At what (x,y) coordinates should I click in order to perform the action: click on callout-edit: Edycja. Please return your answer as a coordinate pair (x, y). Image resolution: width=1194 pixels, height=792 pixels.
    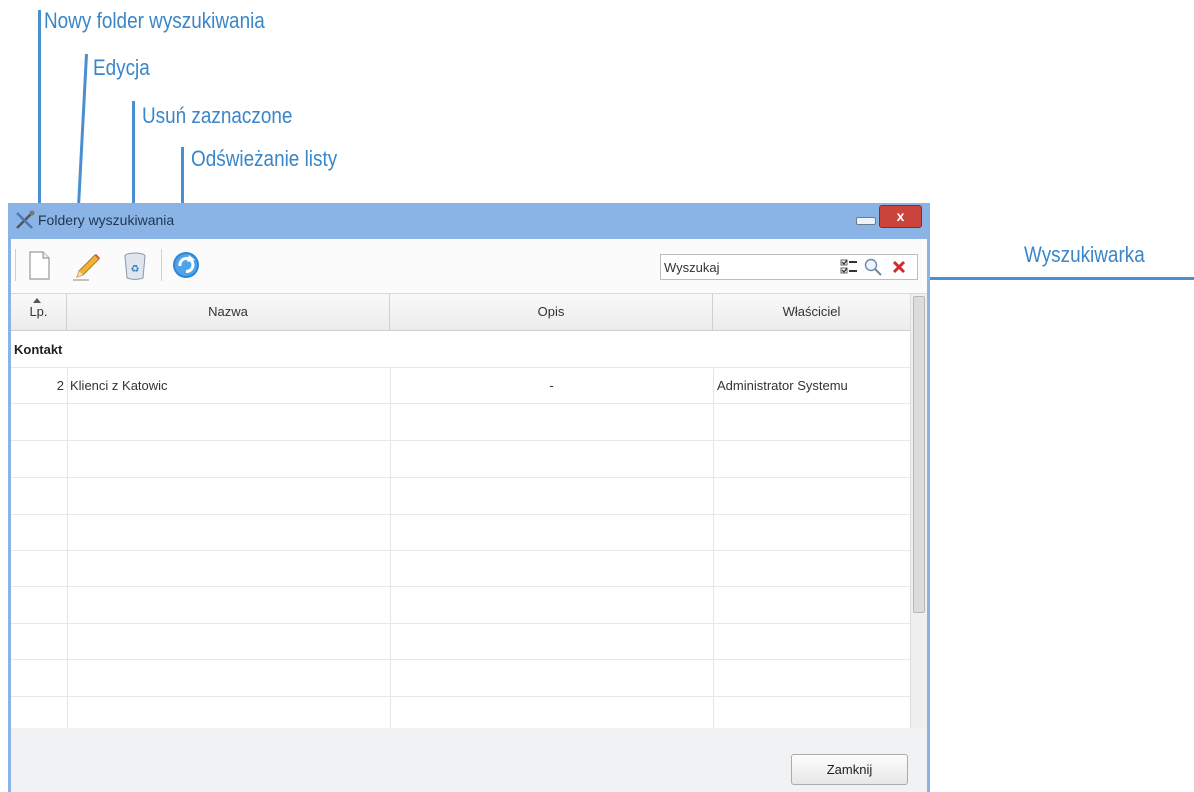
    Looking at the image, I should click on (121, 67).